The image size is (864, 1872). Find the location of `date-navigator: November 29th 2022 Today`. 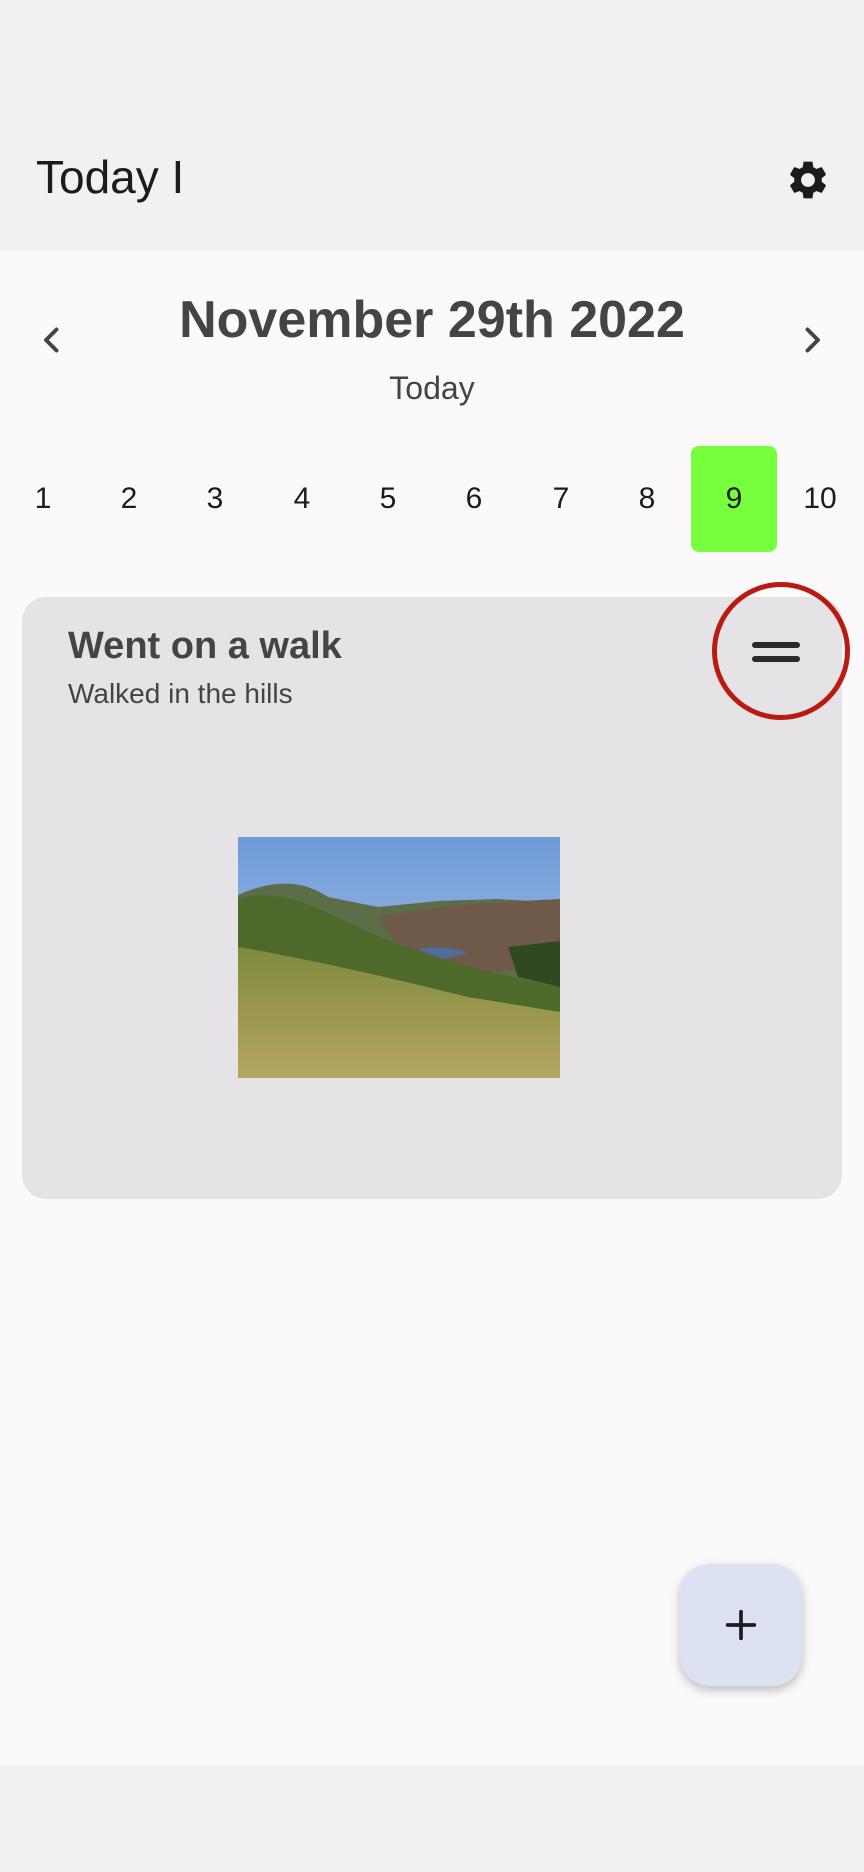

date-navigator: November 29th 2022 Today is located at coordinates (432, 340).